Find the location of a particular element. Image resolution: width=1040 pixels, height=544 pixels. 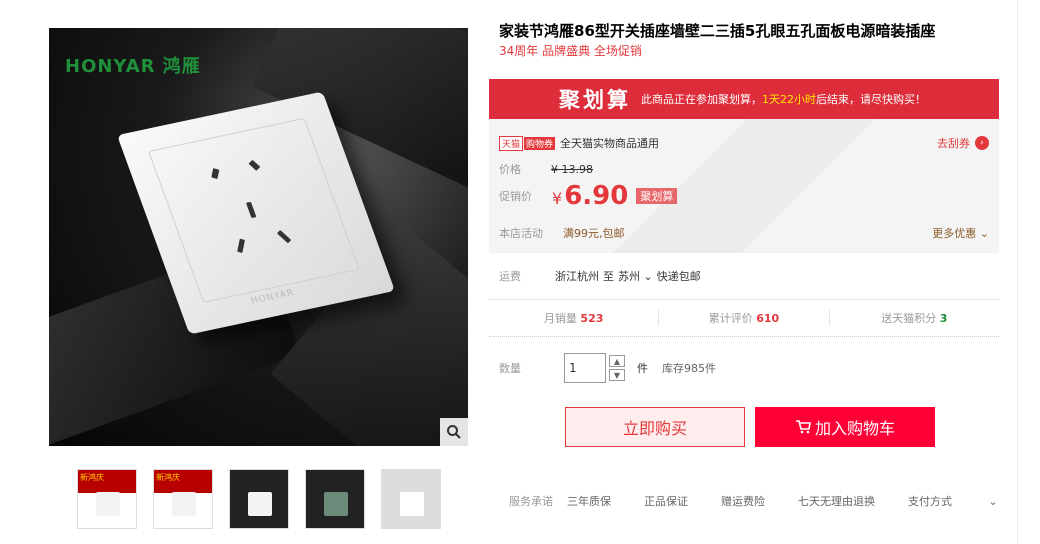

payment-methods: 支付方式 ⌄ is located at coordinates (969, 501).